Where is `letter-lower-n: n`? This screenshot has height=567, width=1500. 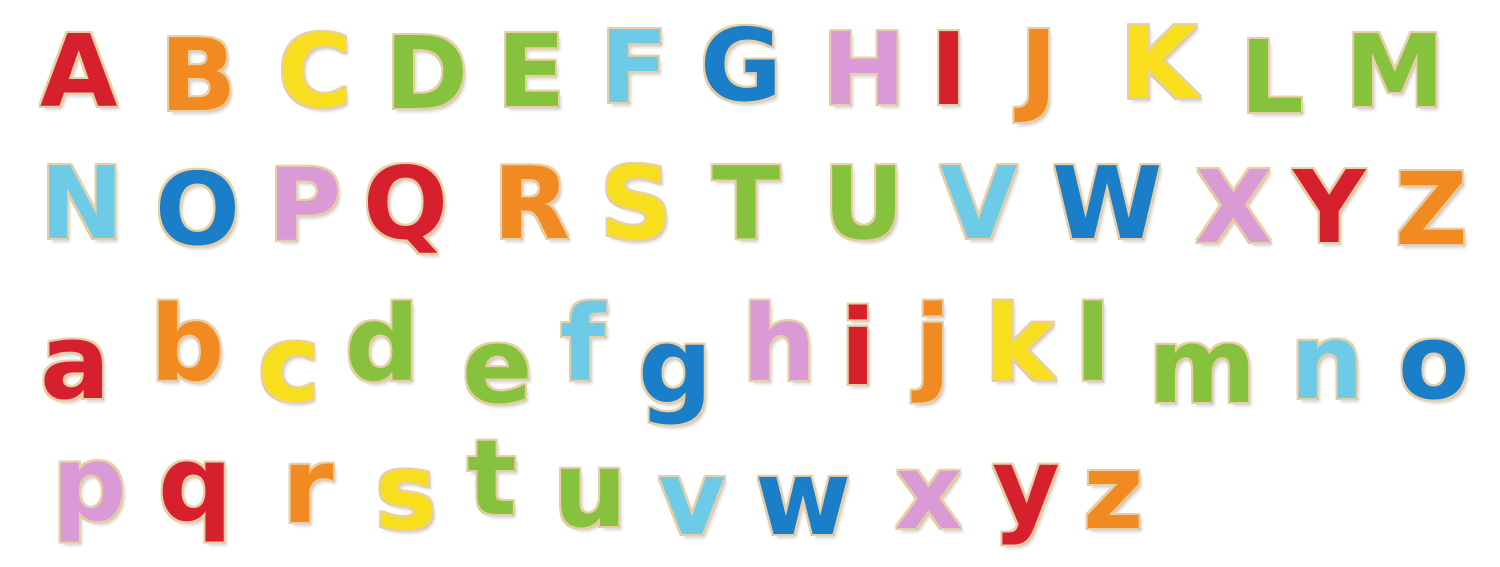
letter-lower-n: n is located at coordinates (1327, 362).